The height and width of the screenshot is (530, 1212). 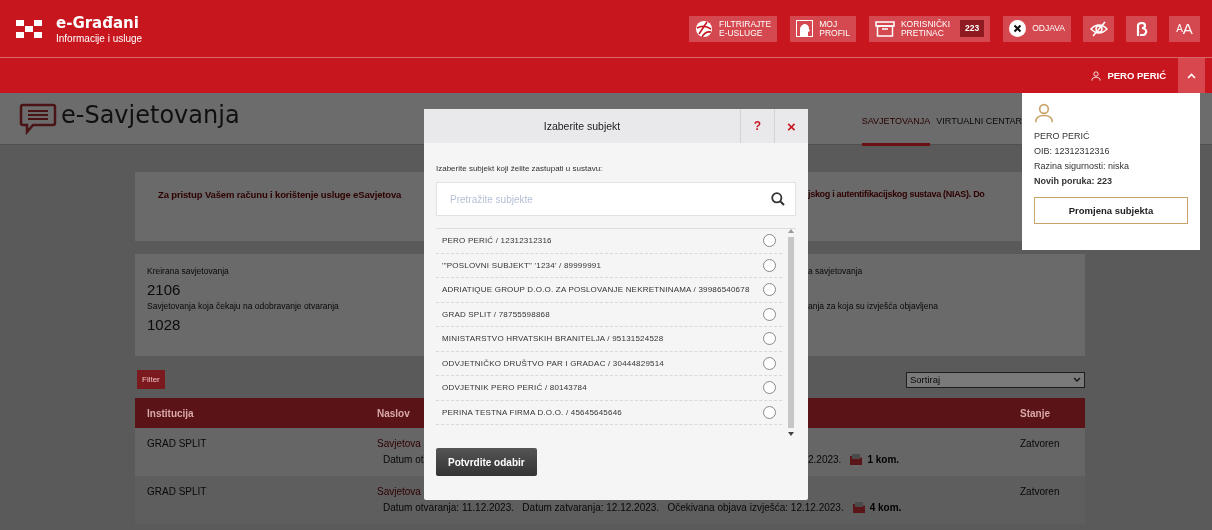 What do you see at coordinates (609, 265) in the screenshot?
I see `subject-option: '"POSLOVNI SUBJEKT" '1234' / 89999991` at bounding box center [609, 265].